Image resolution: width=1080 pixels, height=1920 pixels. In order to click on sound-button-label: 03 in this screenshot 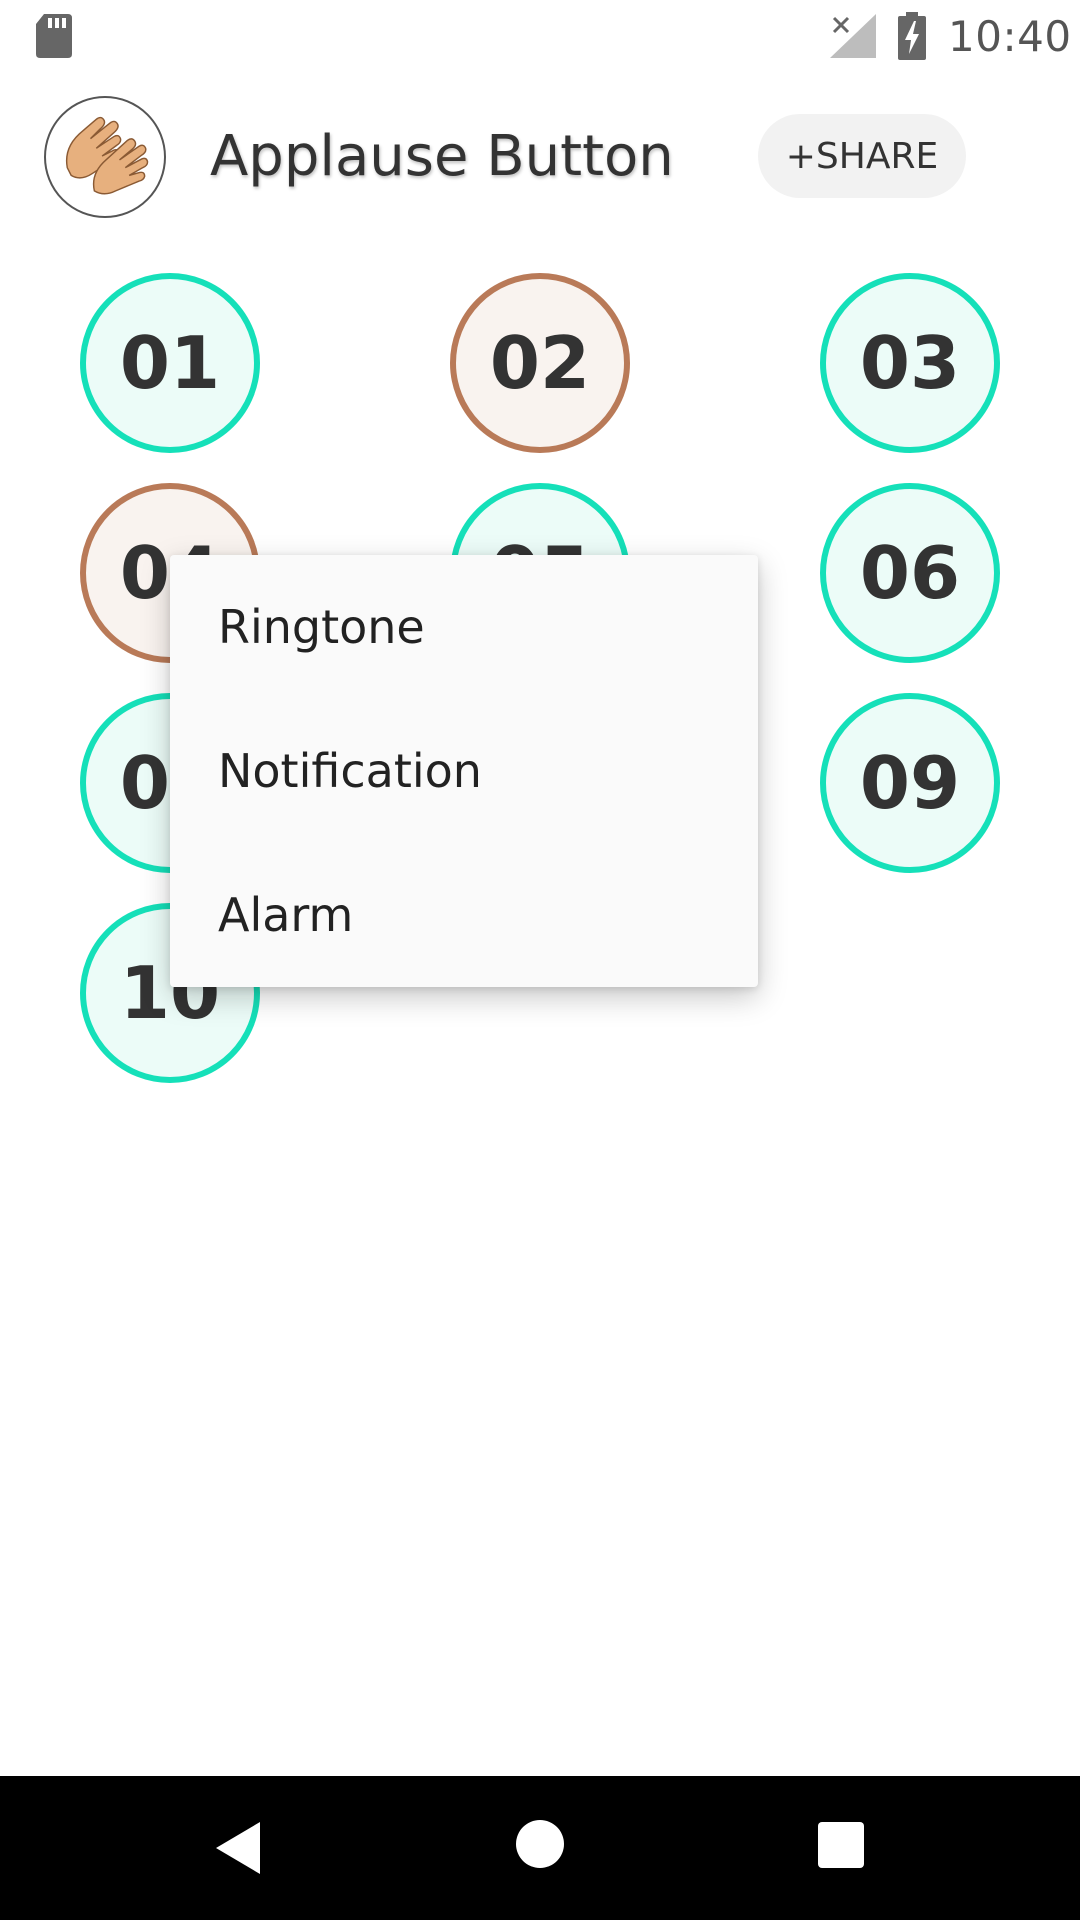, I will do `click(910, 363)`.